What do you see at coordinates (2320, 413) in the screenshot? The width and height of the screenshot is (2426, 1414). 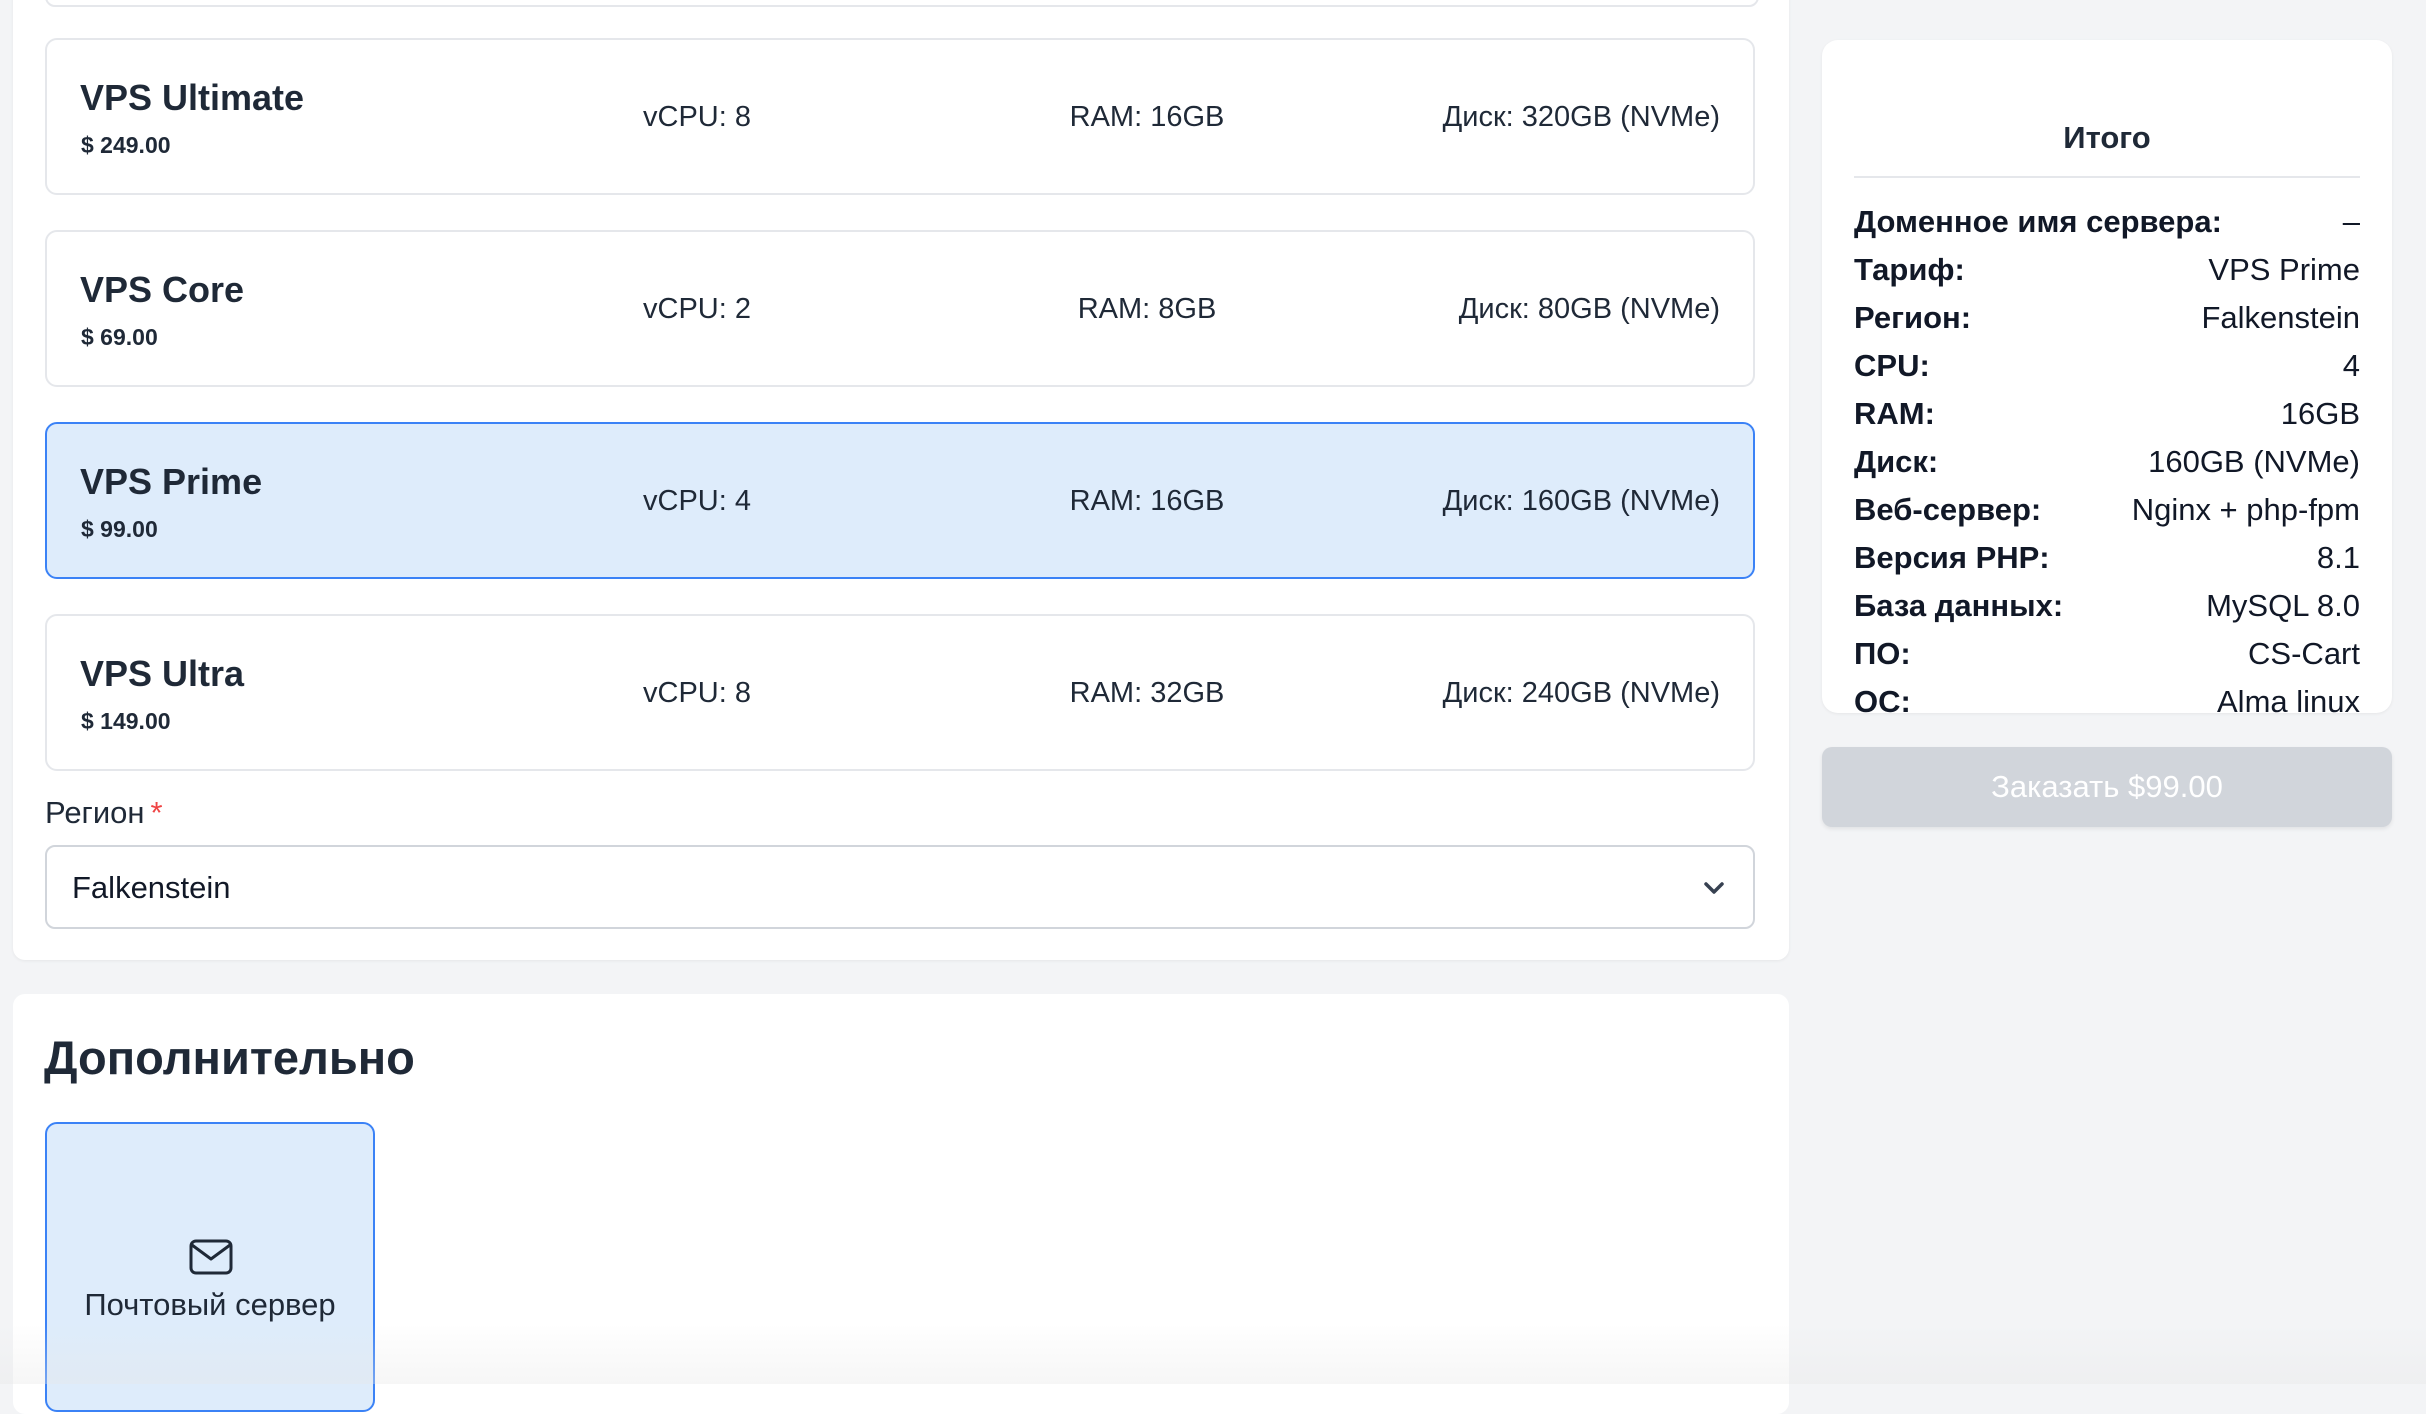 I see `summary-value: 16GB` at bounding box center [2320, 413].